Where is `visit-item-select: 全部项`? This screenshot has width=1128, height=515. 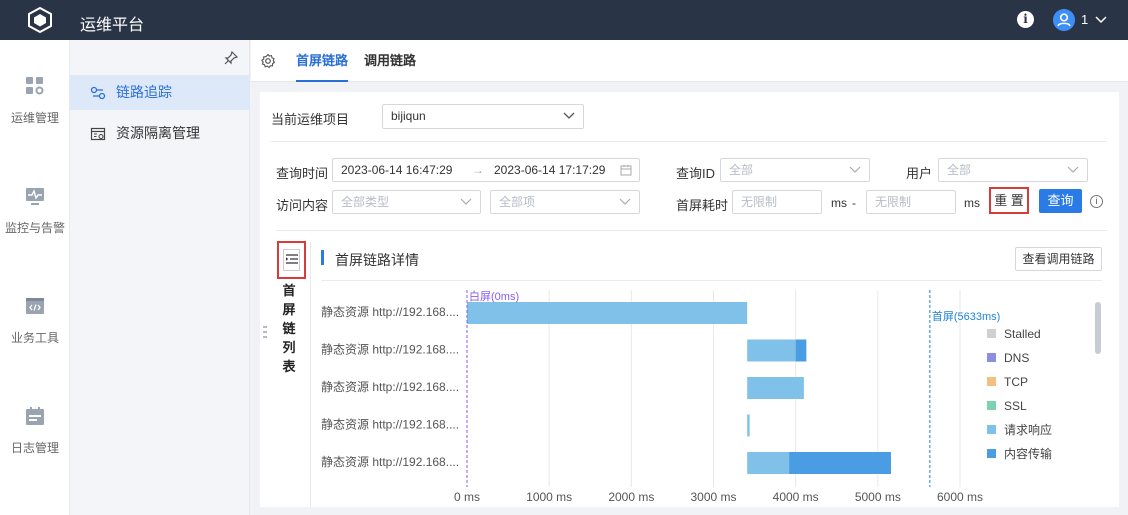
visit-item-select: 全部项 is located at coordinates (565, 202).